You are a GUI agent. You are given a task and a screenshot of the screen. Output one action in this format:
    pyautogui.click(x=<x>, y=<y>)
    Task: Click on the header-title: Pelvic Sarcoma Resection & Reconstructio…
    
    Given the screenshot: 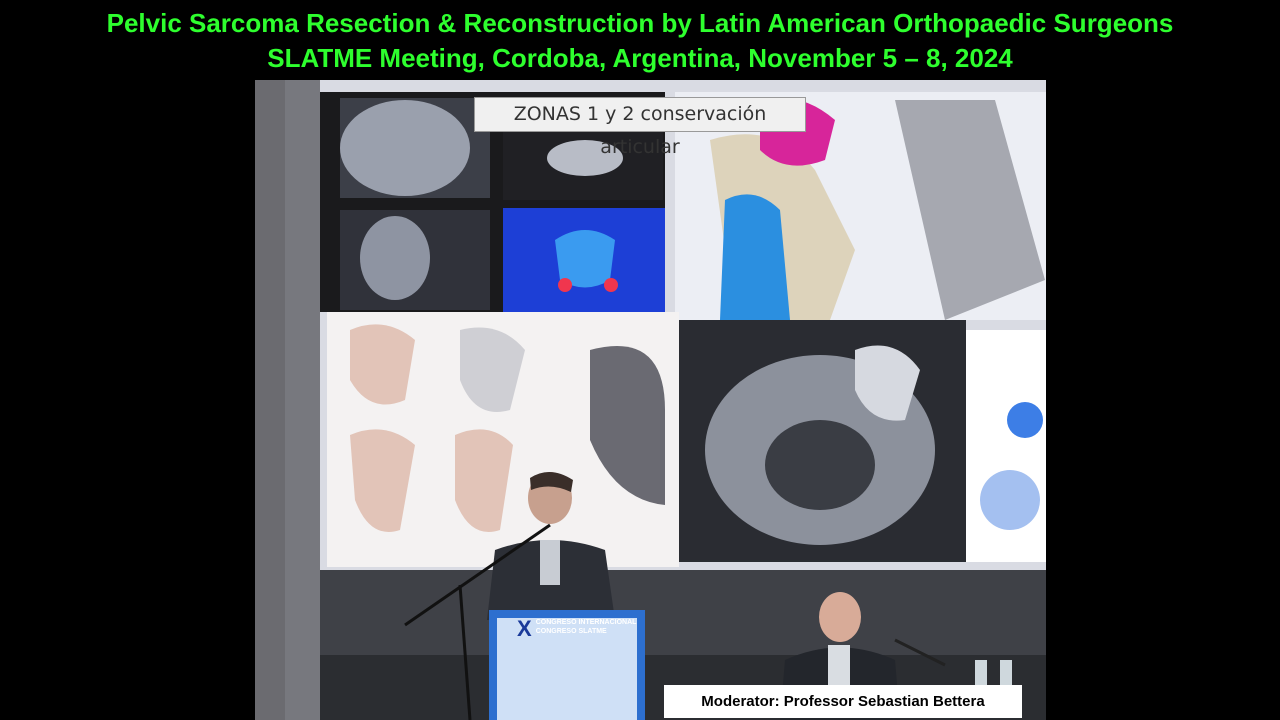 What is the action you would take?
    pyautogui.click(x=640, y=23)
    